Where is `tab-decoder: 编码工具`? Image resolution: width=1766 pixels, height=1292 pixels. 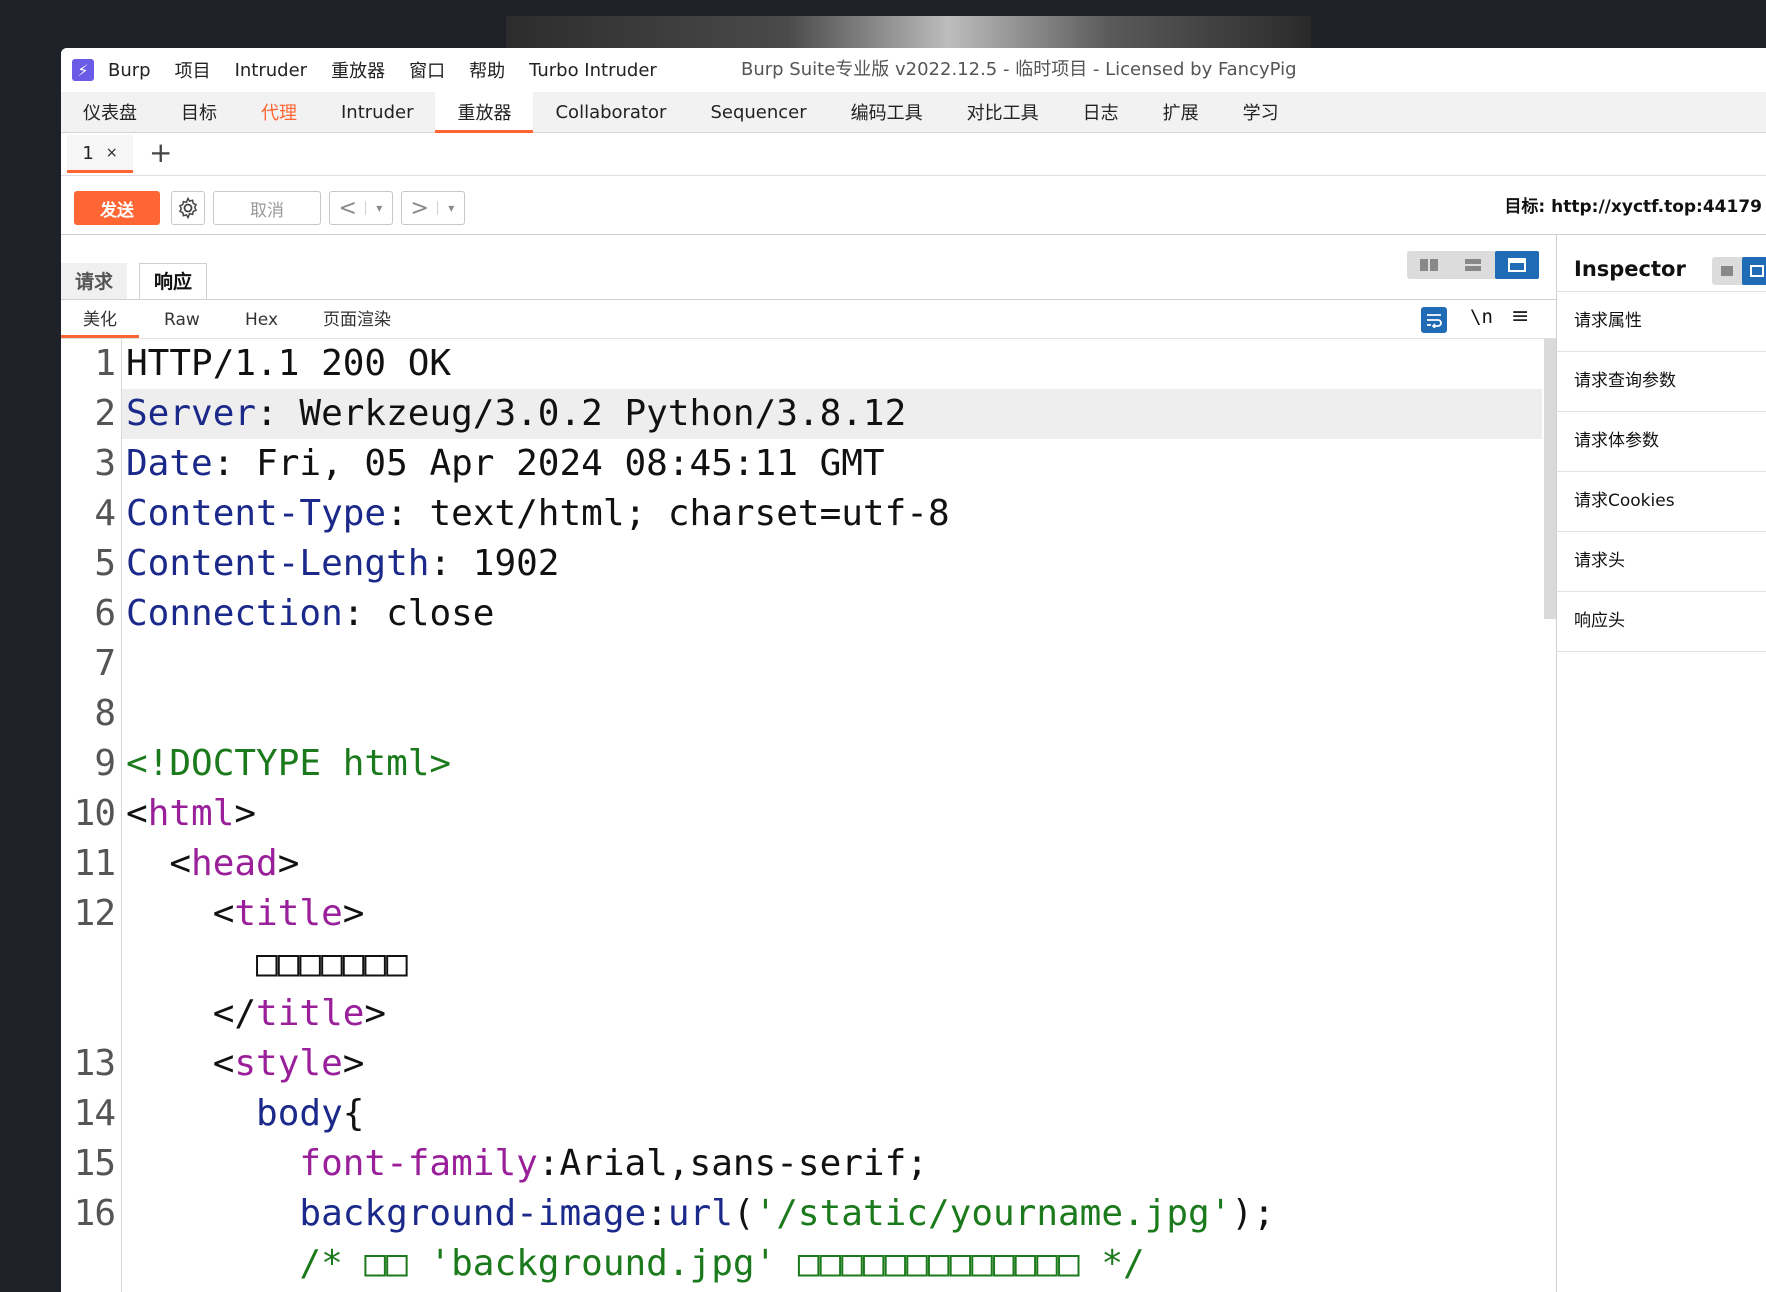 tab-decoder: 编码工具 is located at coordinates (887, 112).